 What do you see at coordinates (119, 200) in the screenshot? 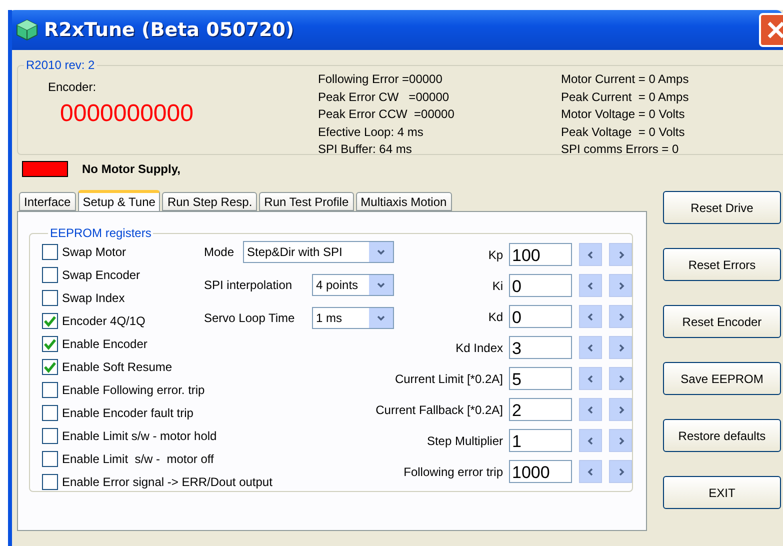
I see `tab: Setup & Tune` at bounding box center [119, 200].